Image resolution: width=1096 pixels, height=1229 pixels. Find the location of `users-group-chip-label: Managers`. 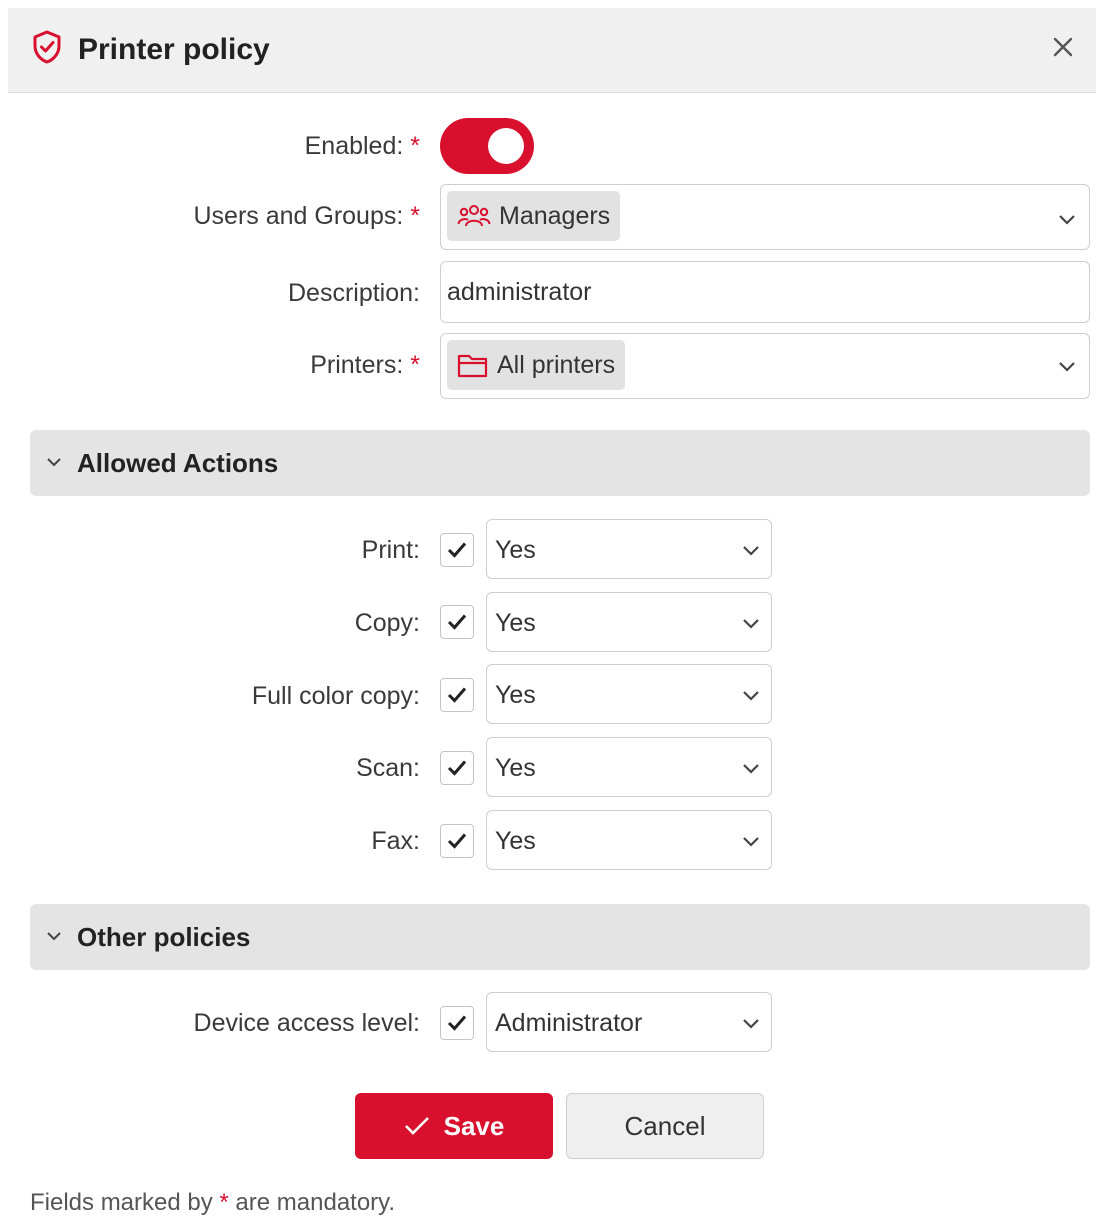

users-group-chip-label: Managers is located at coordinates (555, 215).